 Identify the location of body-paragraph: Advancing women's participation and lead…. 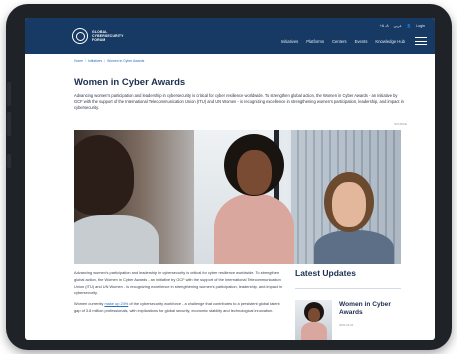
(178, 283).